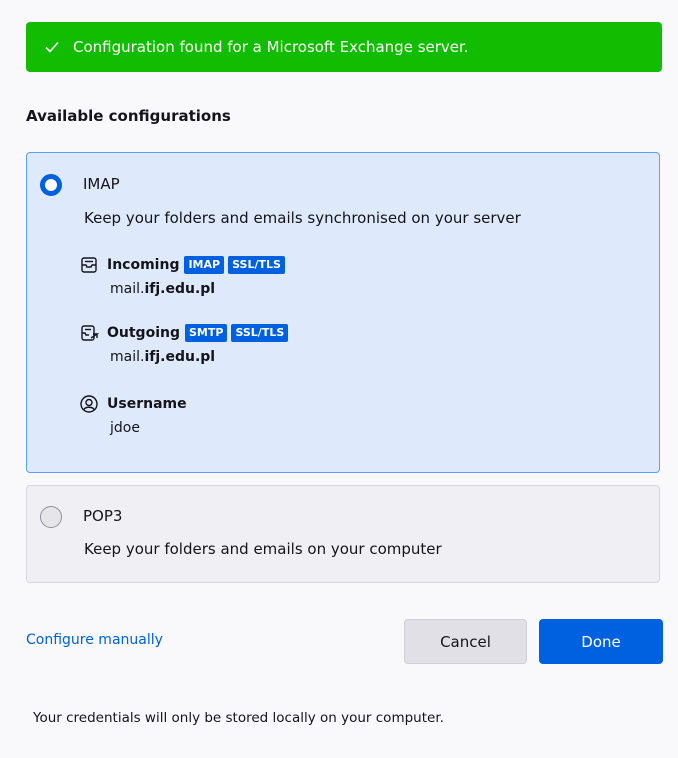  Describe the element at coordinates (147, 404) in the screenshot. I see `username-label: Username` at that location.